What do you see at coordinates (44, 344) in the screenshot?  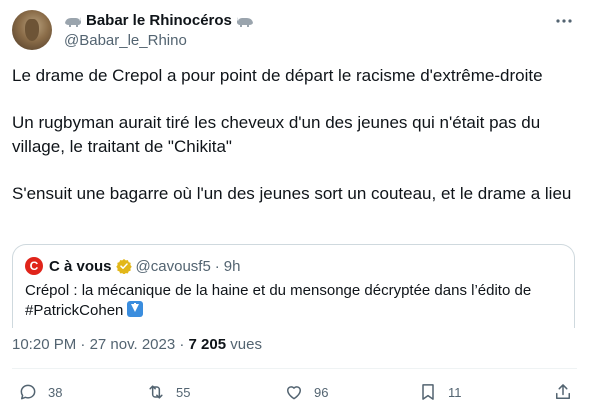 I see `tweet-time: 10:20 PM` at bounding box center [44, 344].